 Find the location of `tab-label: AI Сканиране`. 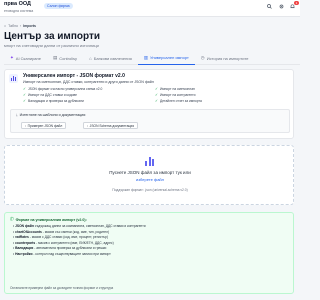

tab-label: AI Сканиране is located at coordinates (28, 58).